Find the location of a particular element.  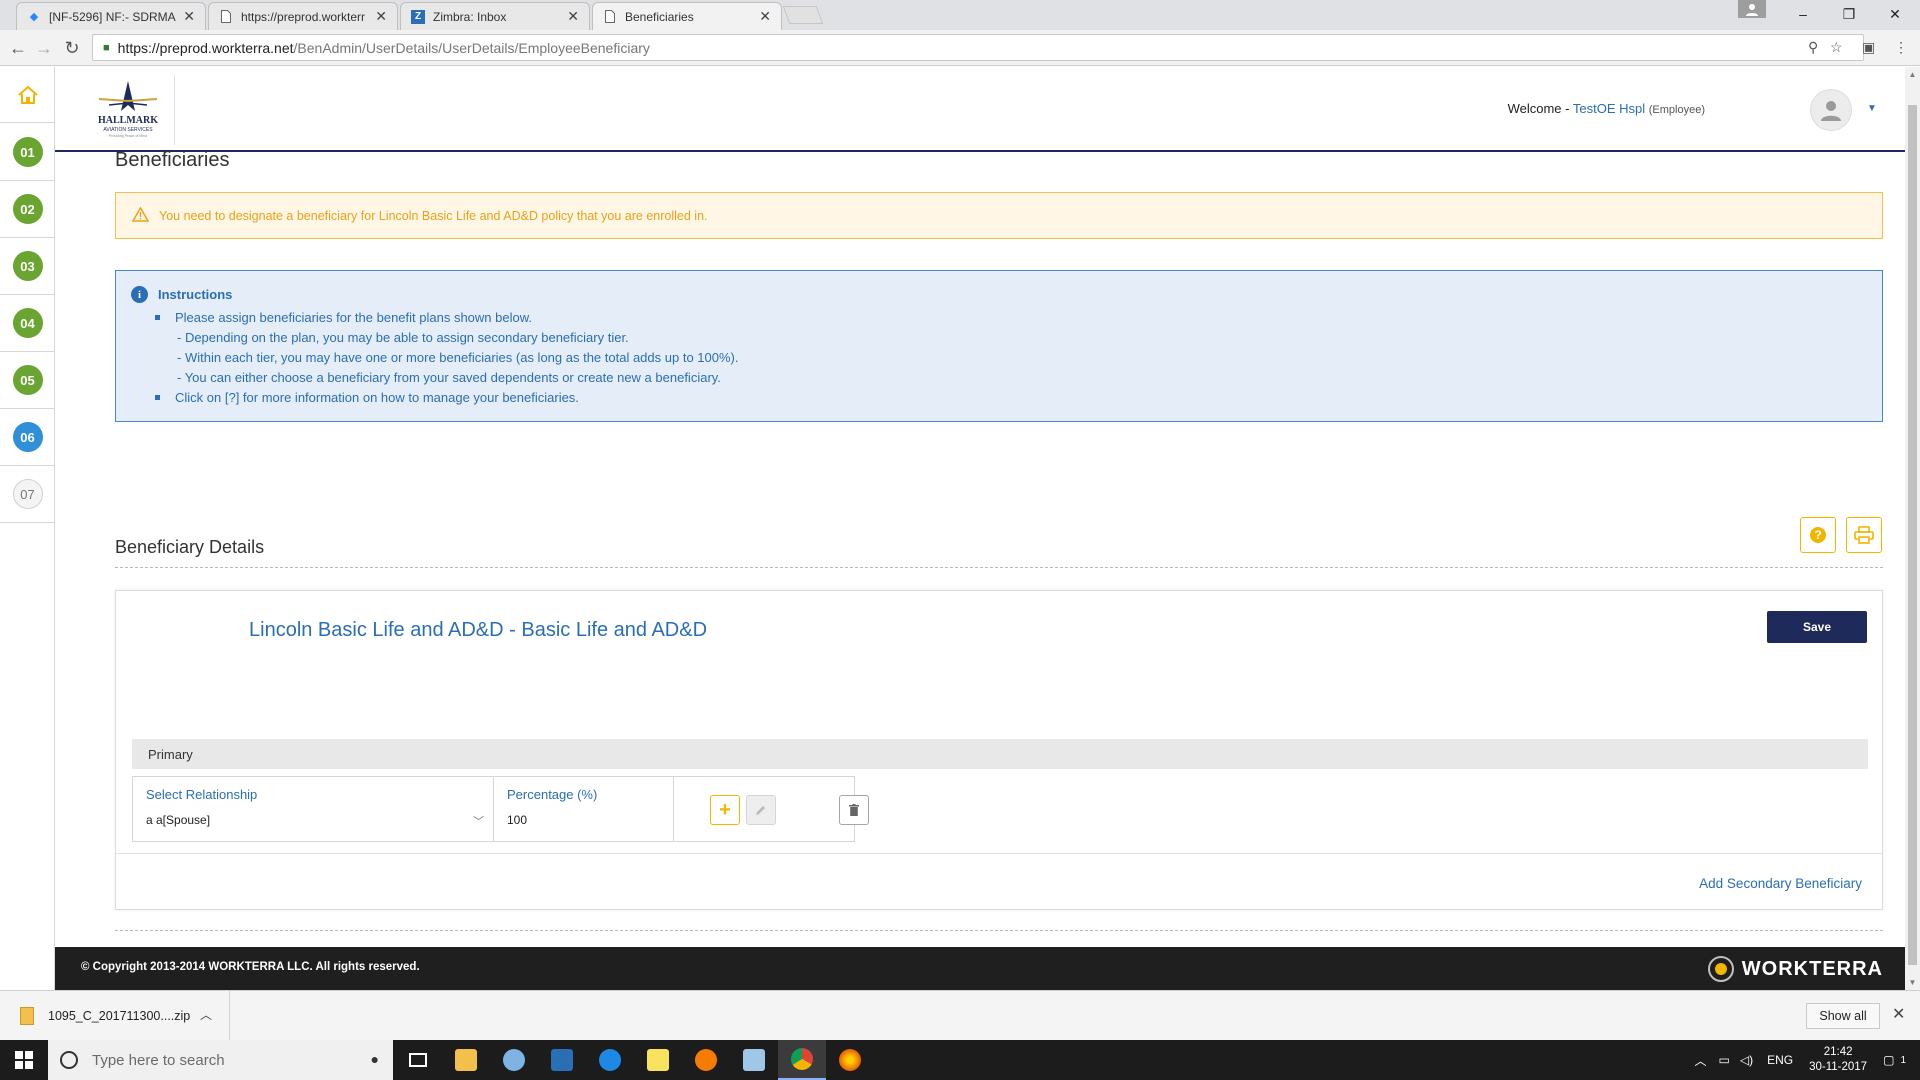

step-number: 06 is located at coordinates (27, 437).